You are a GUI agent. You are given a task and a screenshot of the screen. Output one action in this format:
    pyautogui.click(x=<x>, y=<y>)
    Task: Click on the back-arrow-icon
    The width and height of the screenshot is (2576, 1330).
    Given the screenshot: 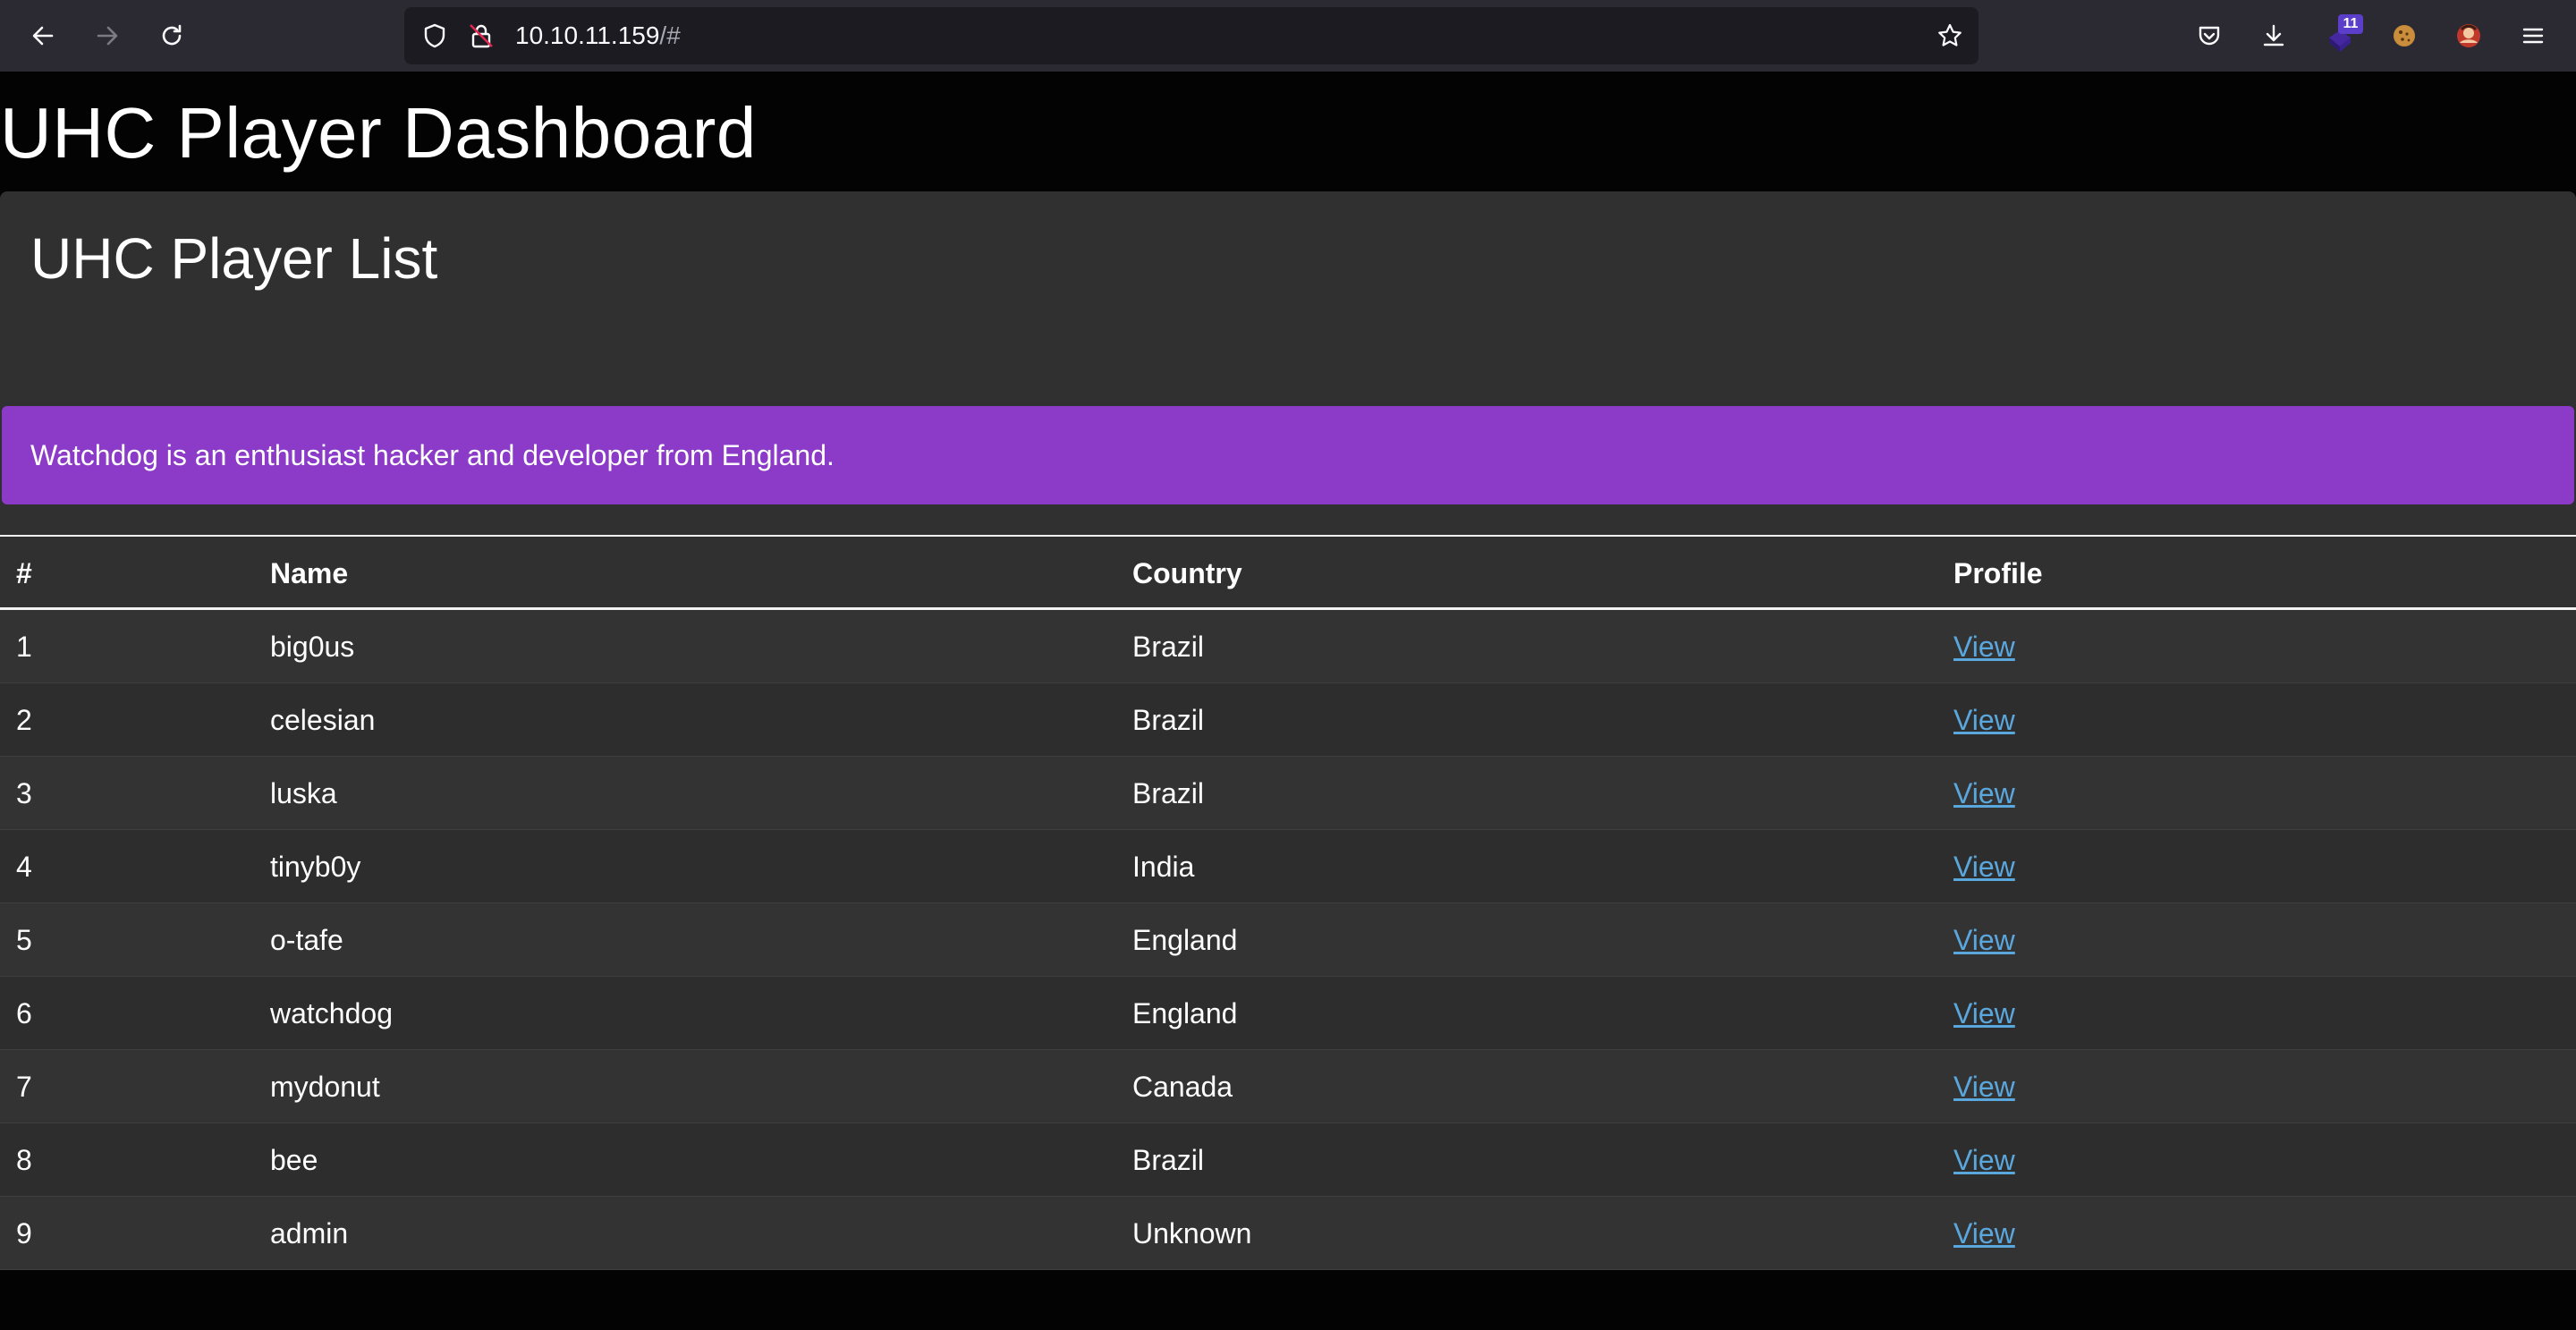 What is the action you would take?
    pyautogui.click(x=43, y=36)
    